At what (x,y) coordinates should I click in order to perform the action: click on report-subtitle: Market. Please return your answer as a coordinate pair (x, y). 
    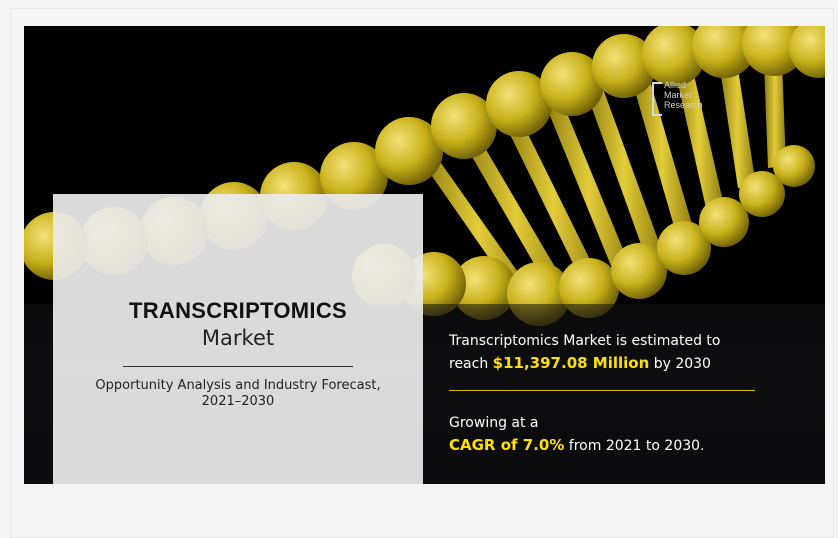
    Looking at the image, I should click on (238, 338).